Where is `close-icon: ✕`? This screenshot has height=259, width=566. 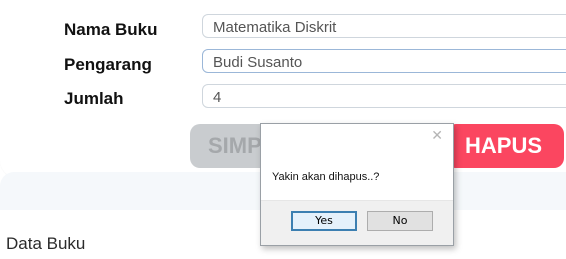
close-icon: ✕ is located at coordinates (437, 135).